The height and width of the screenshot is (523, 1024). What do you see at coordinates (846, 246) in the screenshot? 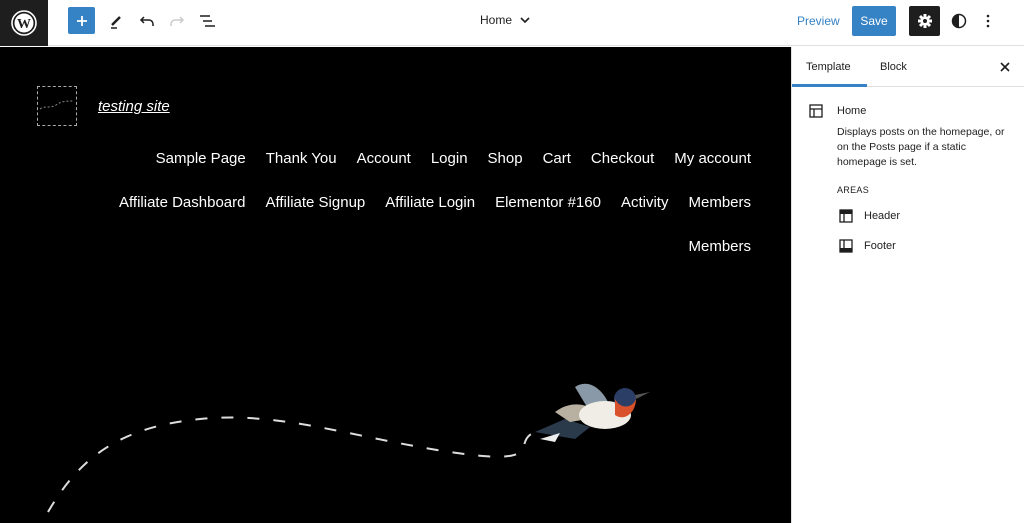
I see `footer-area-icon` at bounding box center [846, 246].